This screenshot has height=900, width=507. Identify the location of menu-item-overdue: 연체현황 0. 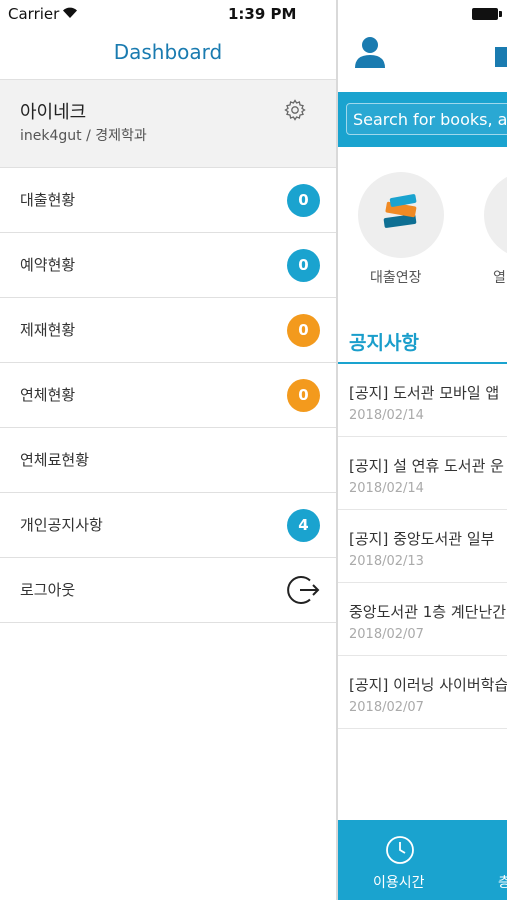
(168, 395).